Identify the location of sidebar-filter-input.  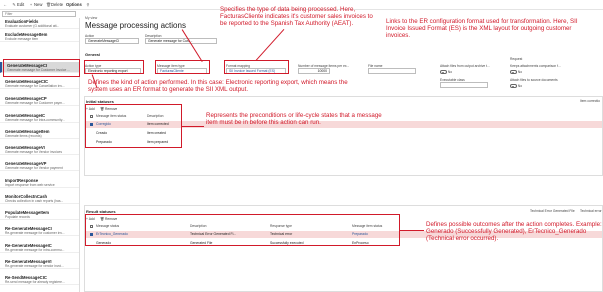
(33, 14).